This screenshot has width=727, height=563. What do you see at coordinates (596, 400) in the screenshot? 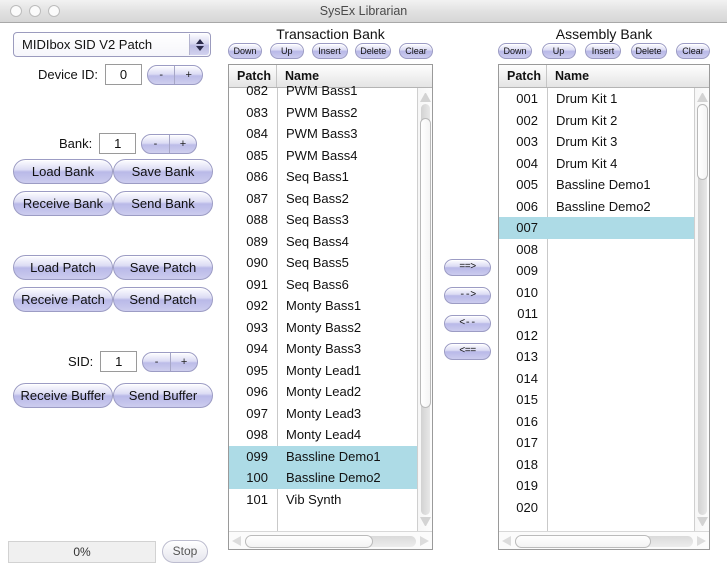
I see `table-row: 015` at bounding box center [596, 400].